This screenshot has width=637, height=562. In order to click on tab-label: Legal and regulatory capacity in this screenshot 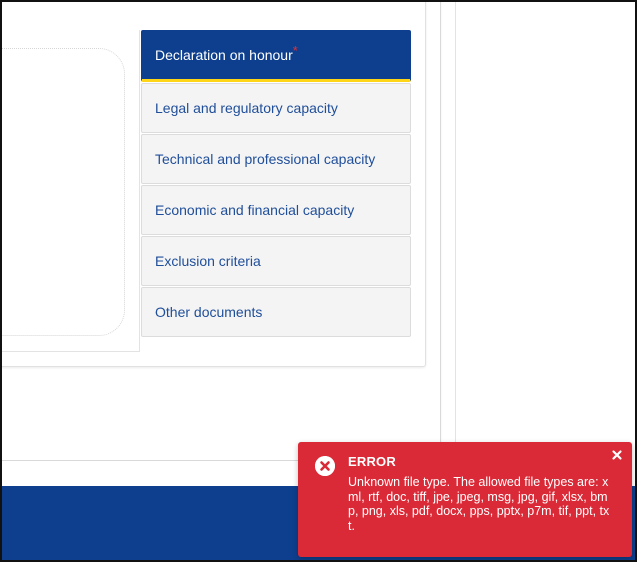, I will do `click(246, 108)`.